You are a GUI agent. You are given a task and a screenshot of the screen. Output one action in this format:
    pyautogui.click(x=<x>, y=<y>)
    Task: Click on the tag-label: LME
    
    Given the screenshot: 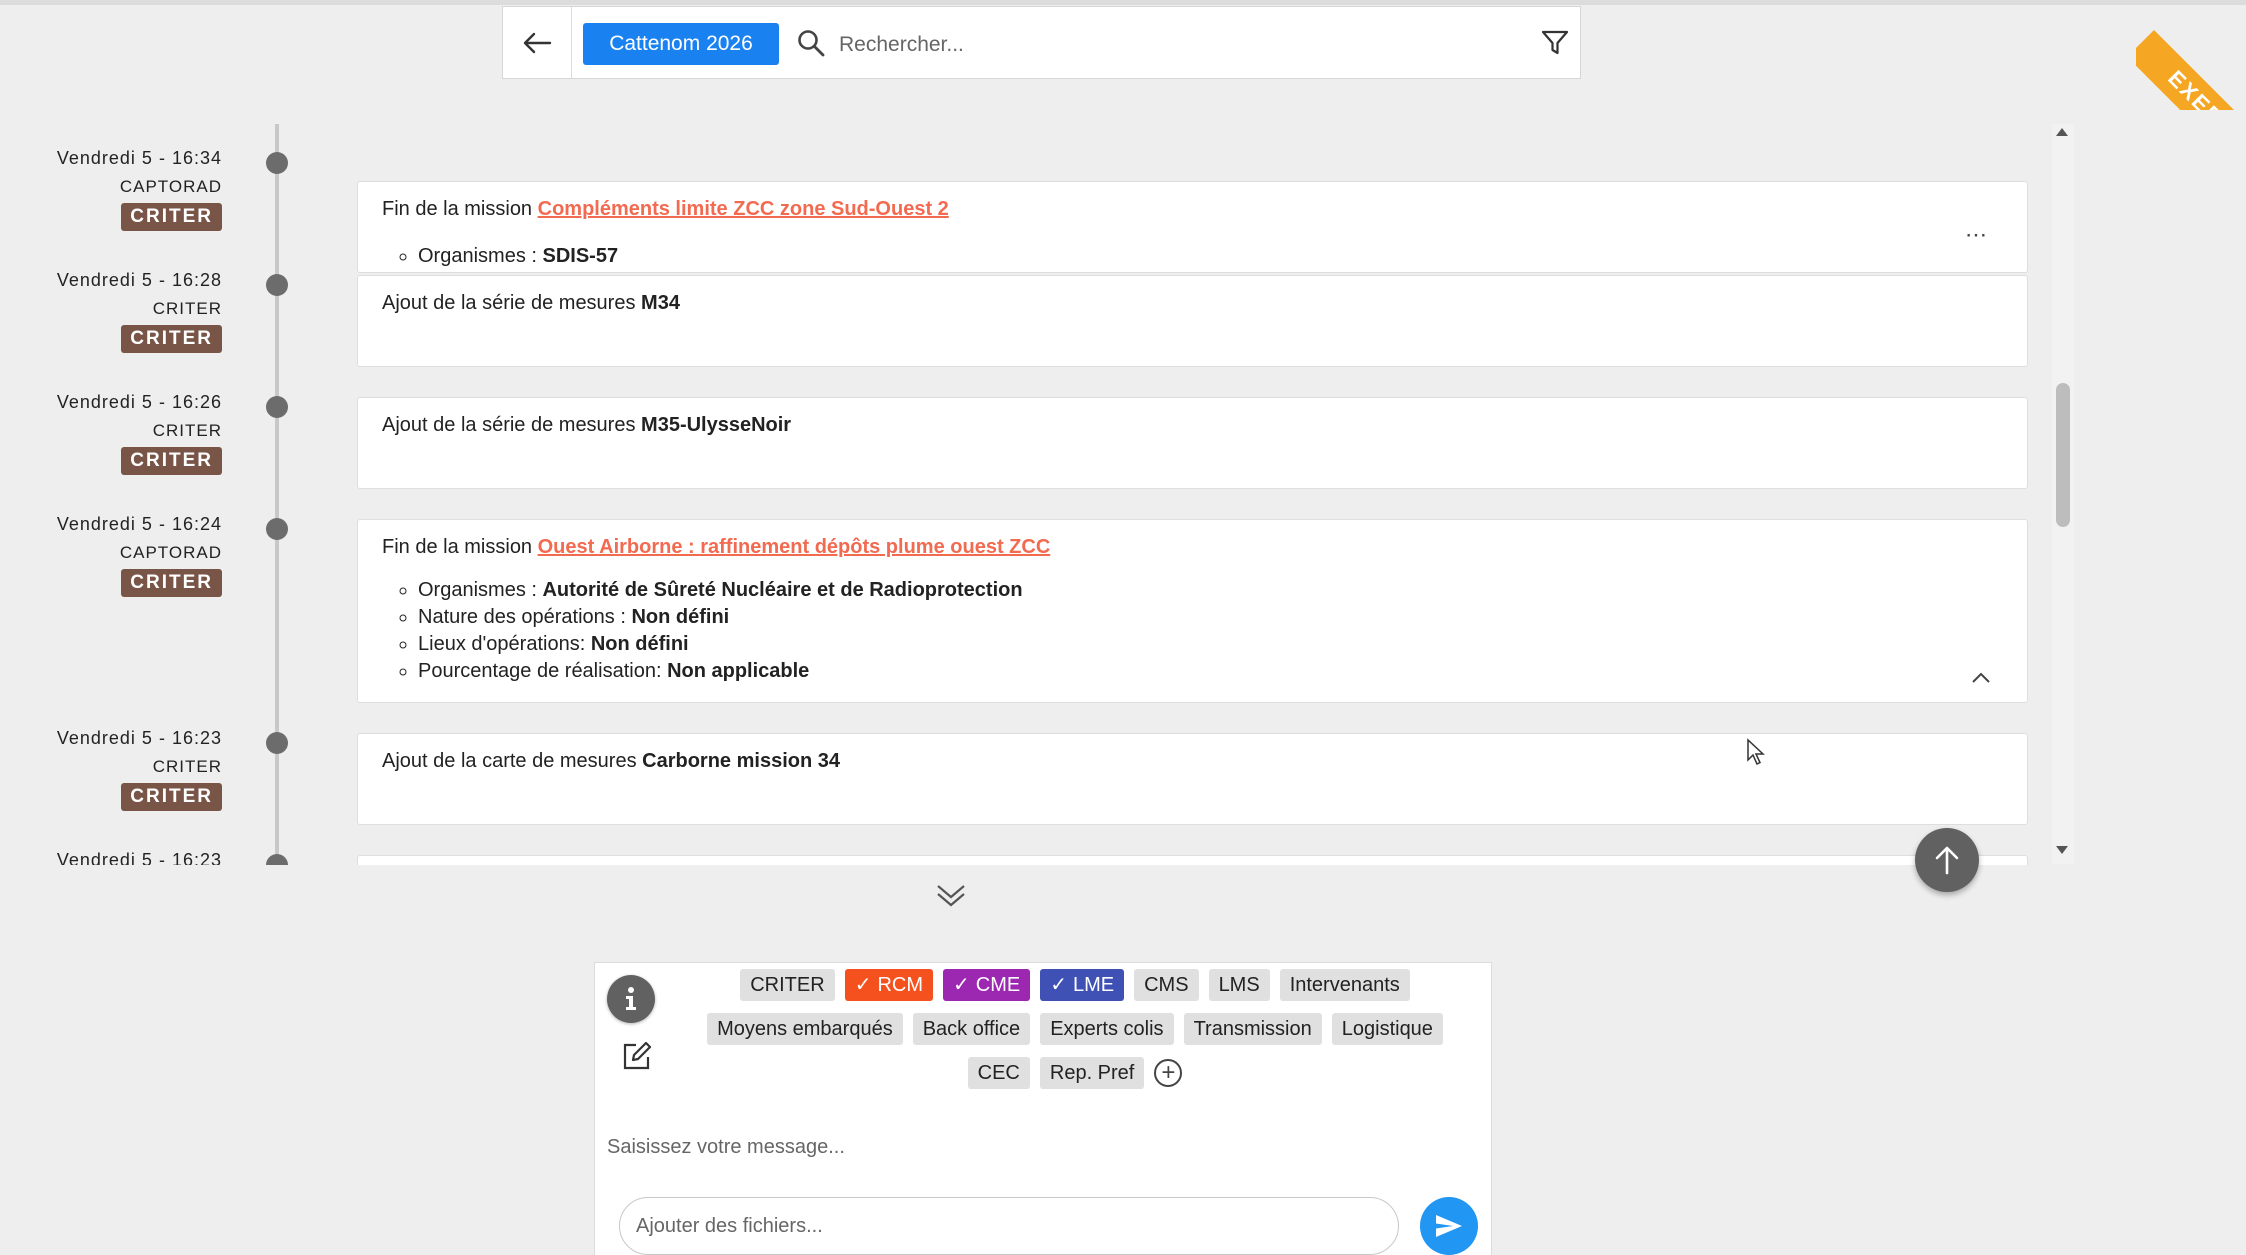 What is the action you would take?
    pyautogui.click(x=1093, y=985)
    